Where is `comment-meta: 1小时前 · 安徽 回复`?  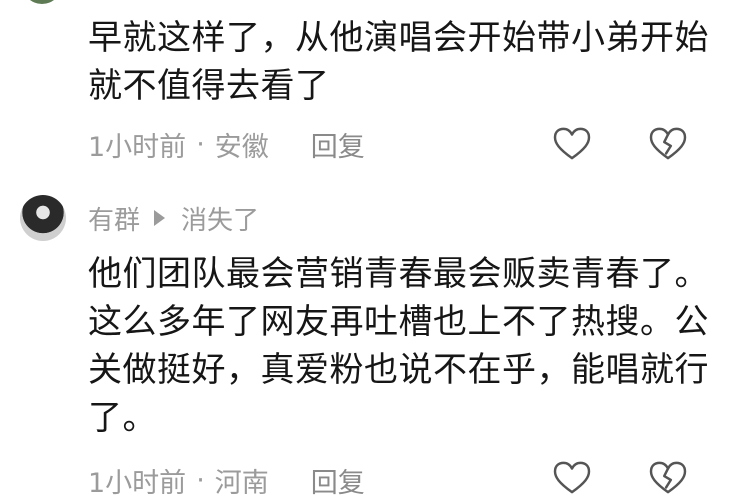 comment-meta: 1小时前 · 安徽 回复 is located at coordinates (226, 144).